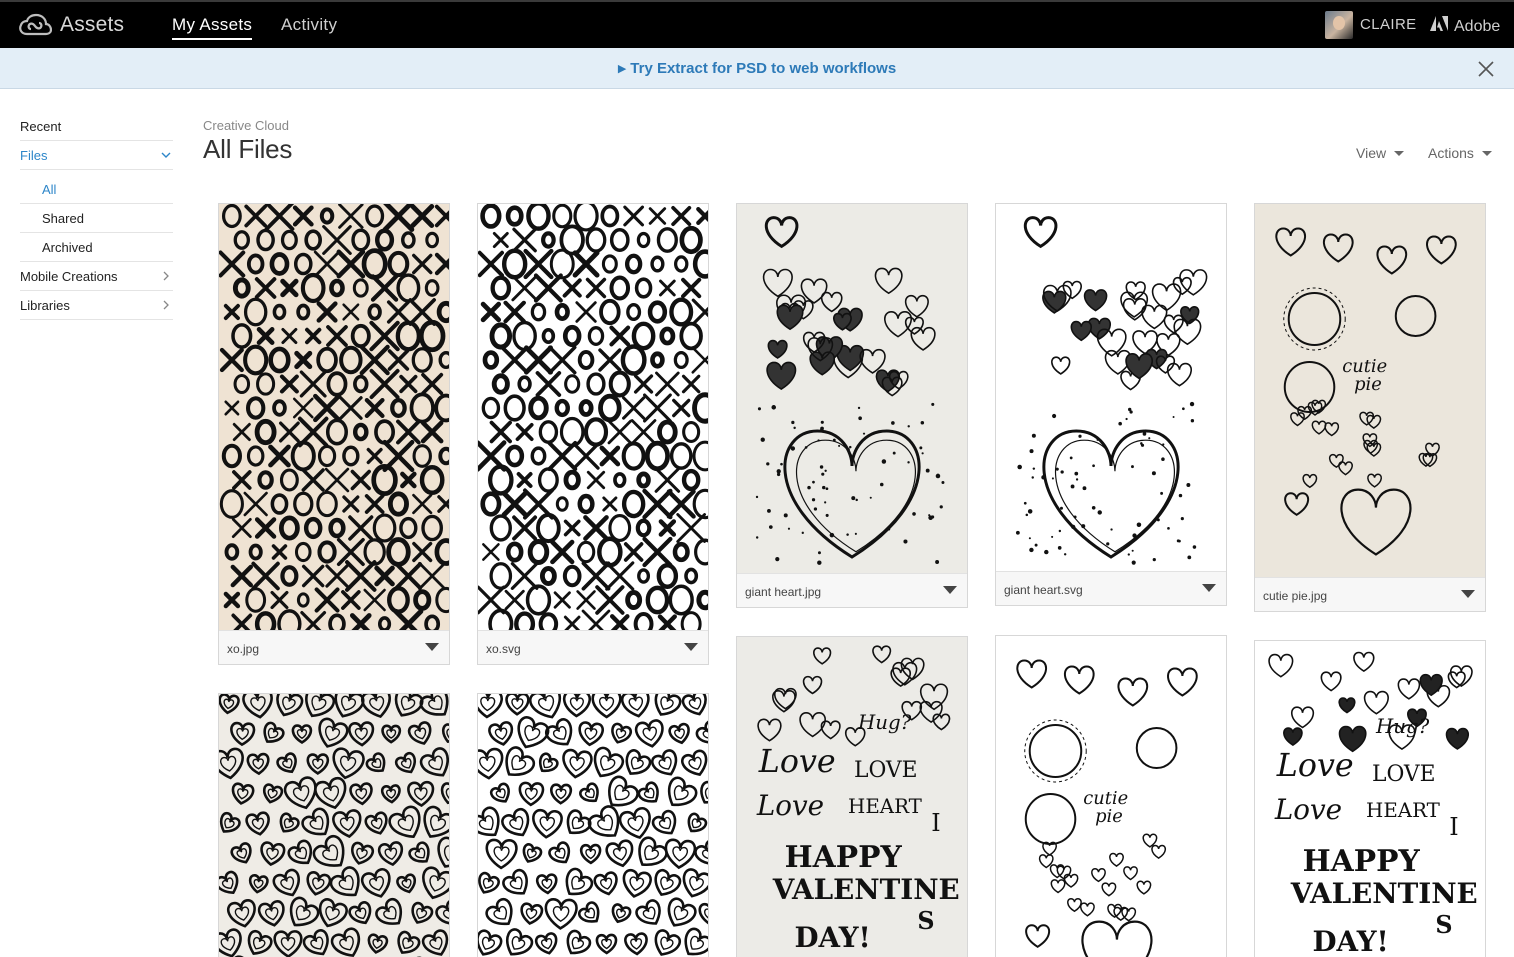  I want to click on sidebar-item-files: Files, so click(96, 155).